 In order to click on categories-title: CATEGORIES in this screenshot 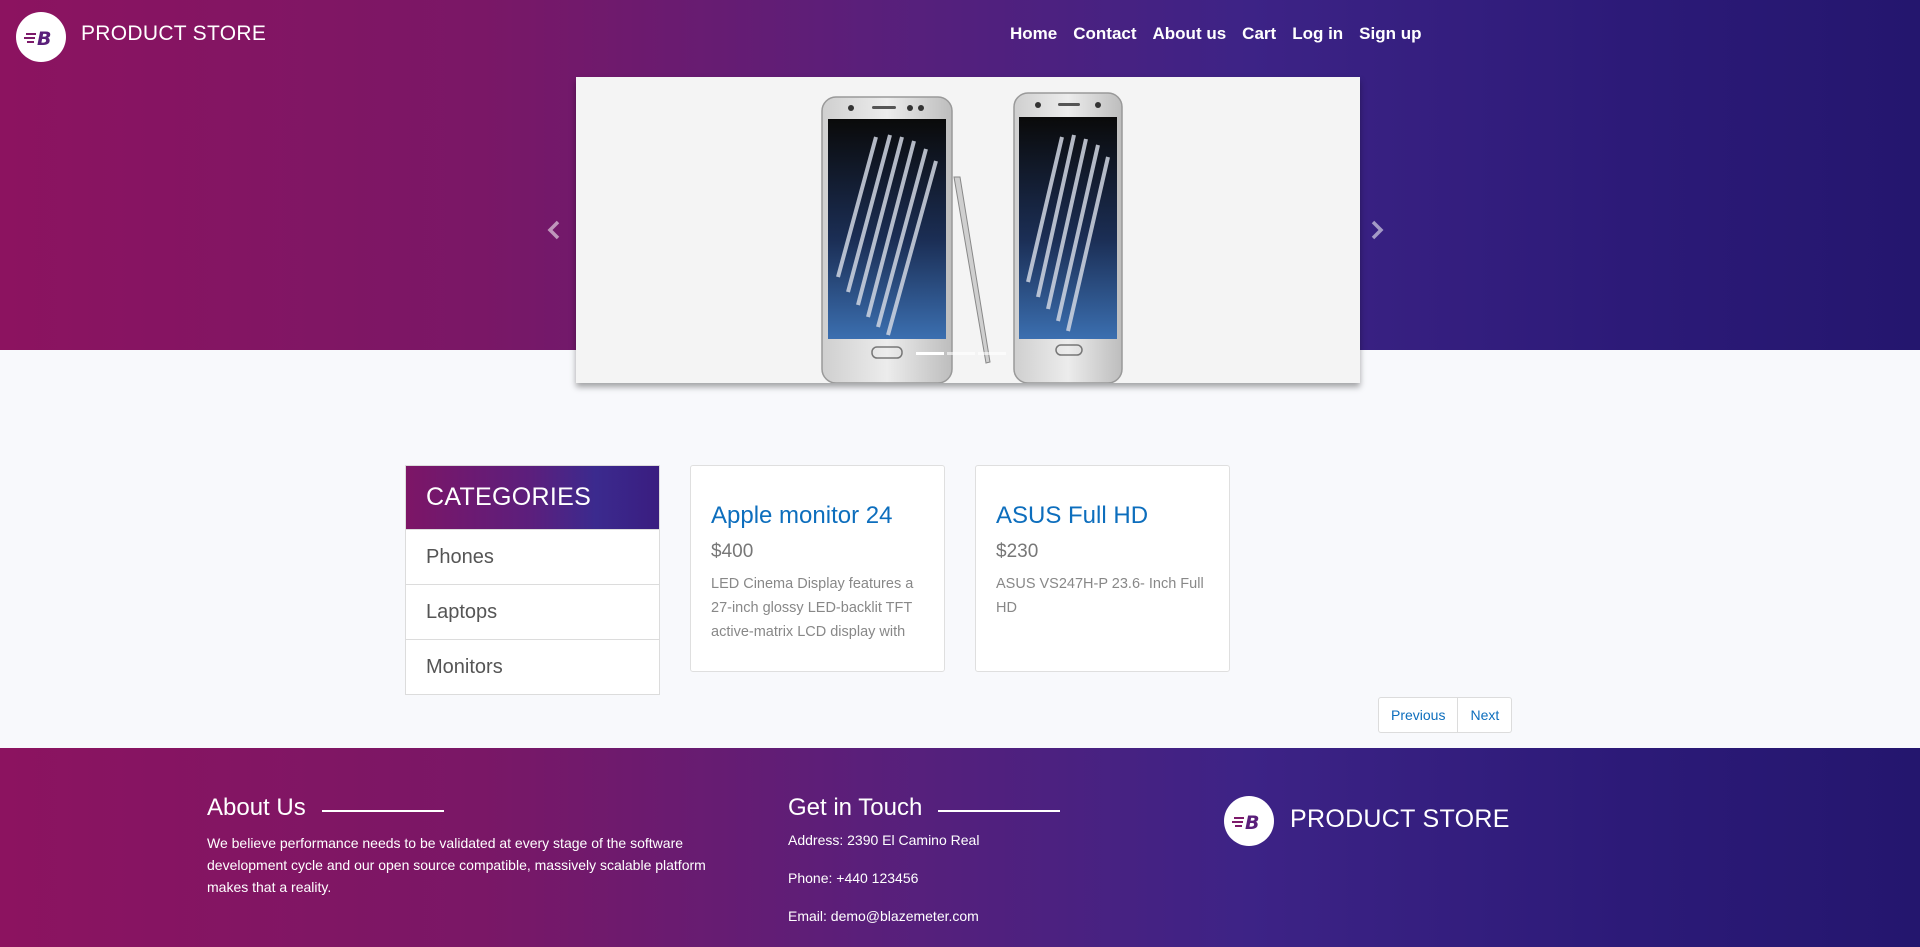, I will do `click(532, 497)`.